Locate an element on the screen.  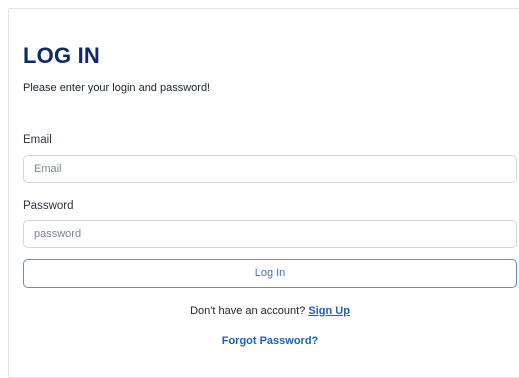
forgot-password-link: Forgot Password? is located at coordinates (270, 341).